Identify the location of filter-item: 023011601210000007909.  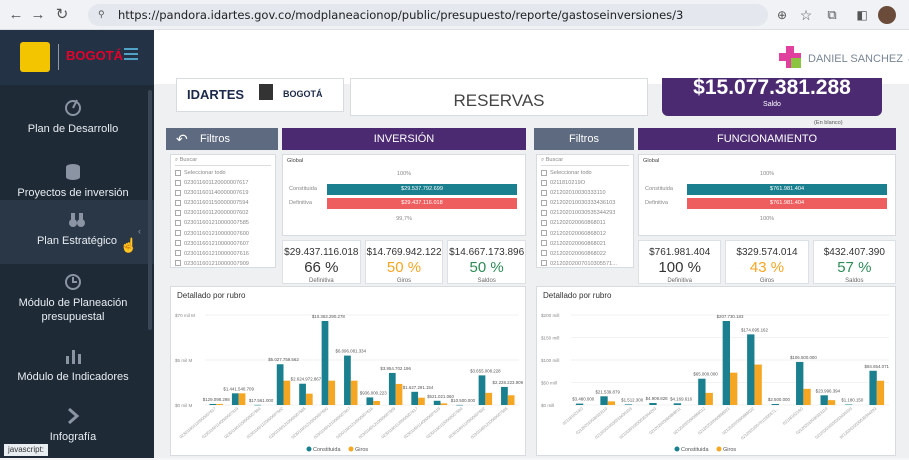
(223, 264).